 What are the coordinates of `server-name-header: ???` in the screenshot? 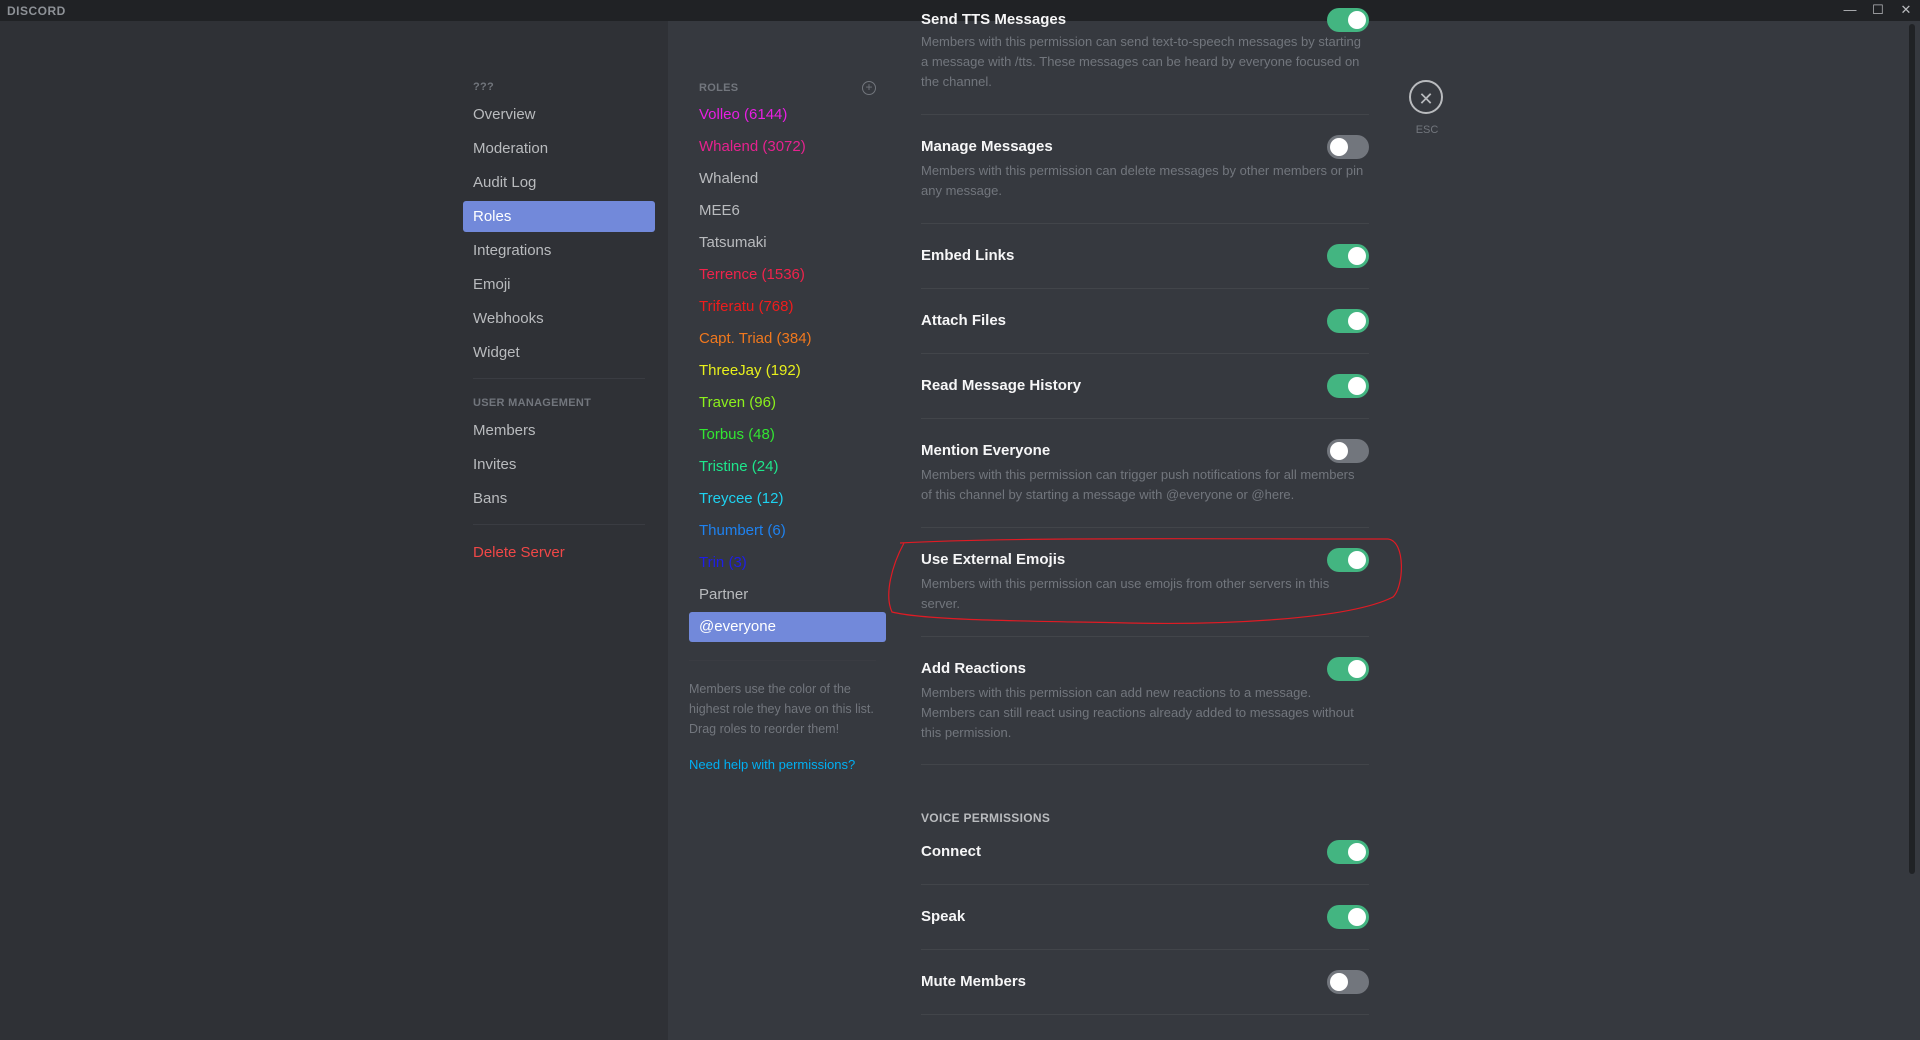 It's located at (484, 87).